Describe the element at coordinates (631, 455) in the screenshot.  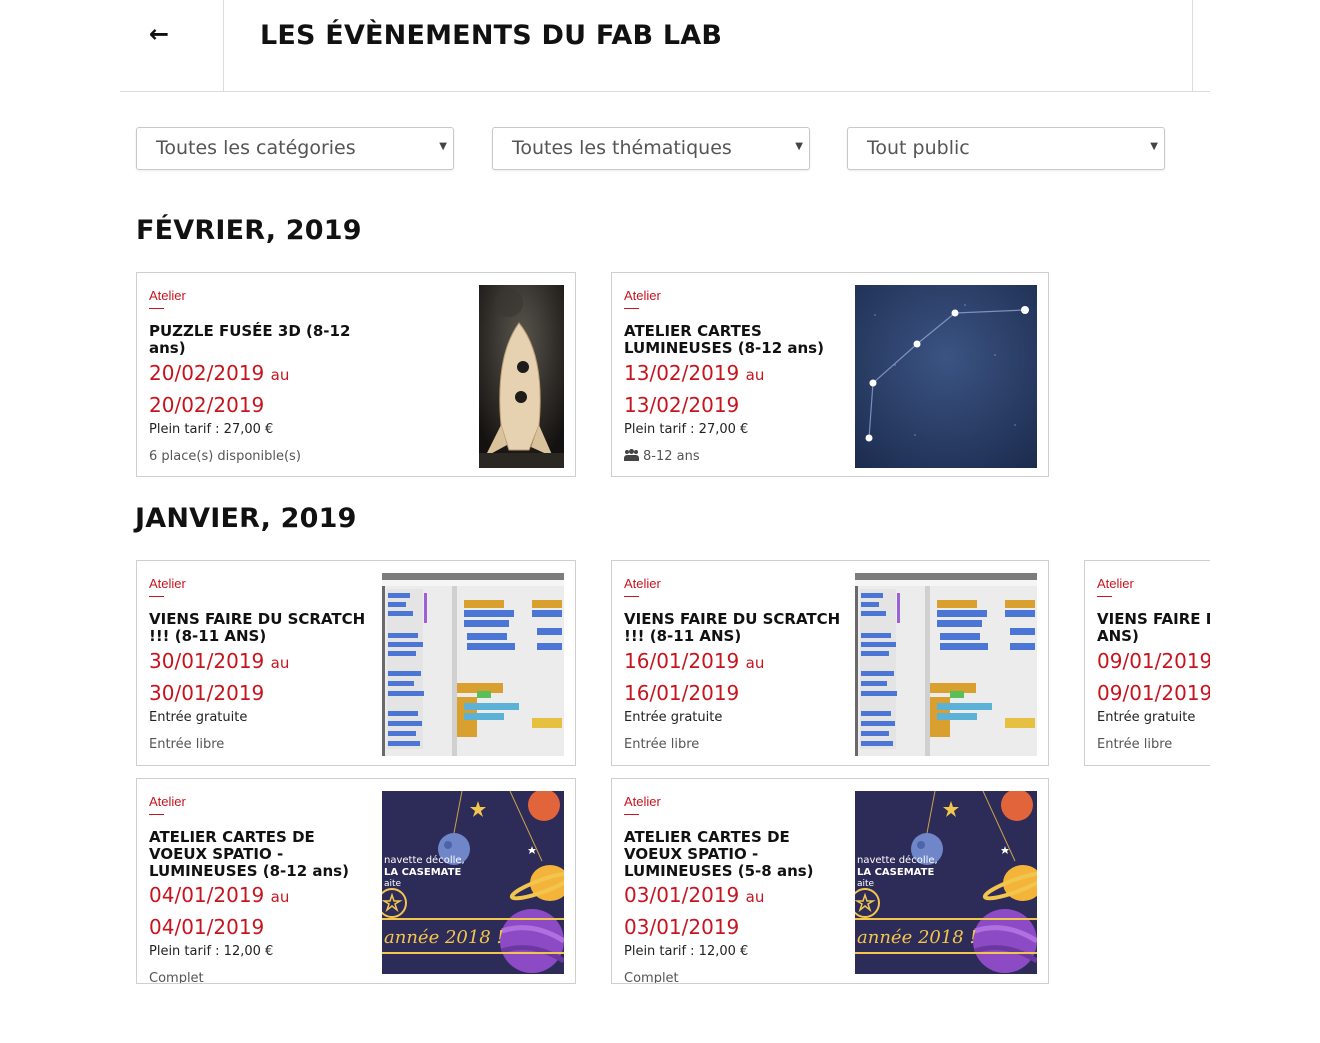
I see `people-icon` at that location.